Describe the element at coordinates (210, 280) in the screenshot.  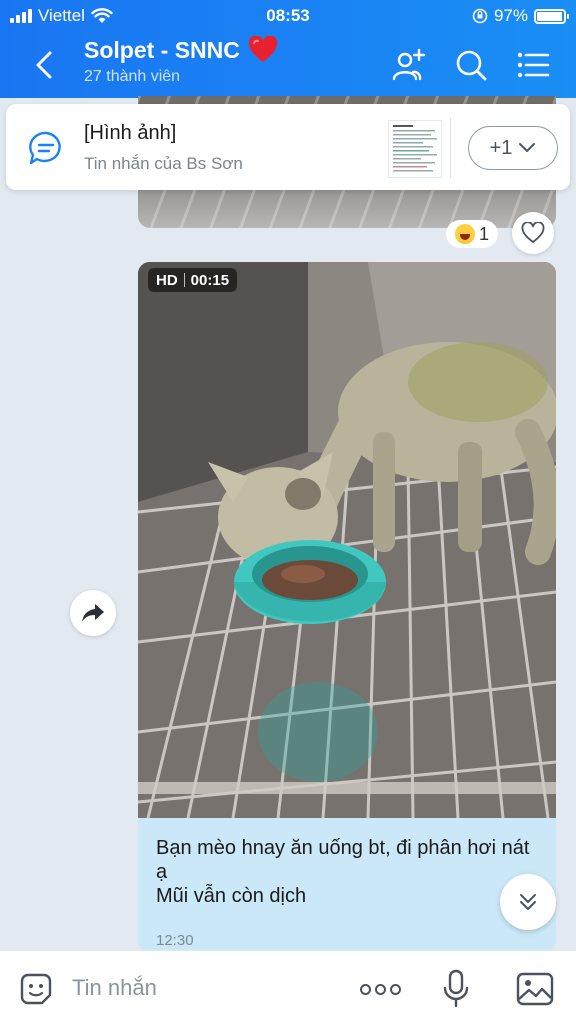
I see `video-duration: 00:15` at that location.